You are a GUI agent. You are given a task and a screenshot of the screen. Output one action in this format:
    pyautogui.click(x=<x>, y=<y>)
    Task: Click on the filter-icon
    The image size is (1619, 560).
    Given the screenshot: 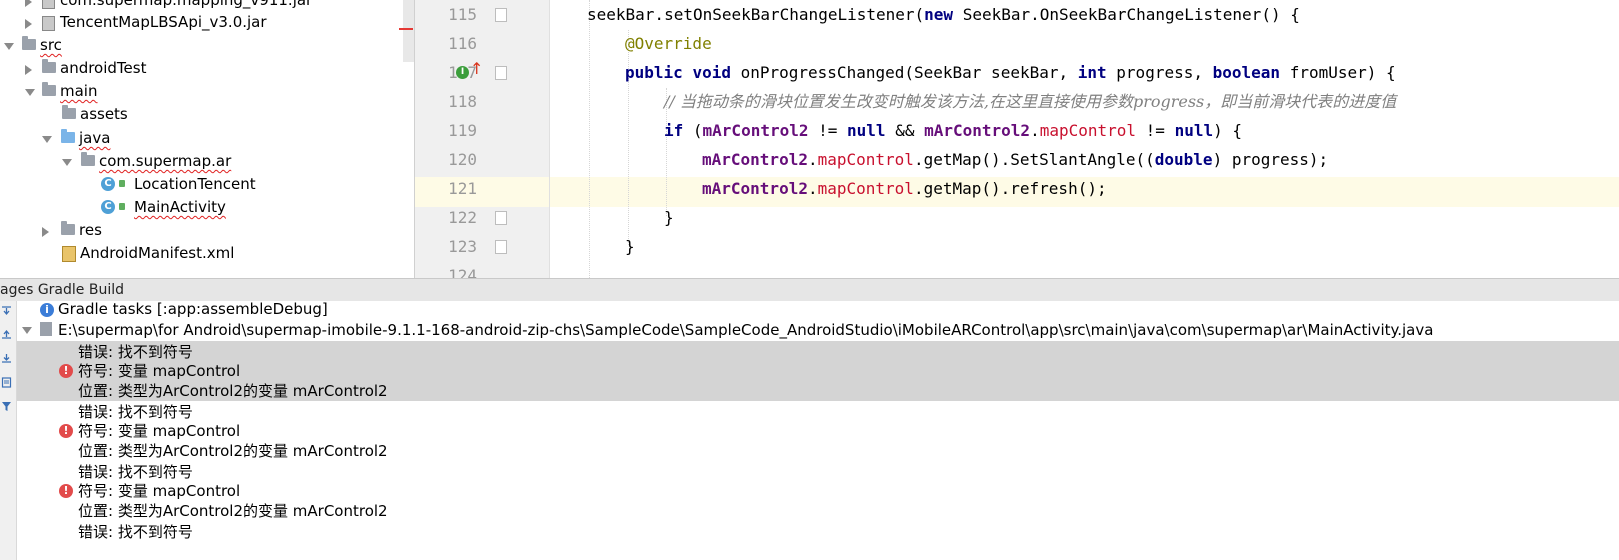 What is the action you would take?
    pyautogui.click(x=6, y=406)
    